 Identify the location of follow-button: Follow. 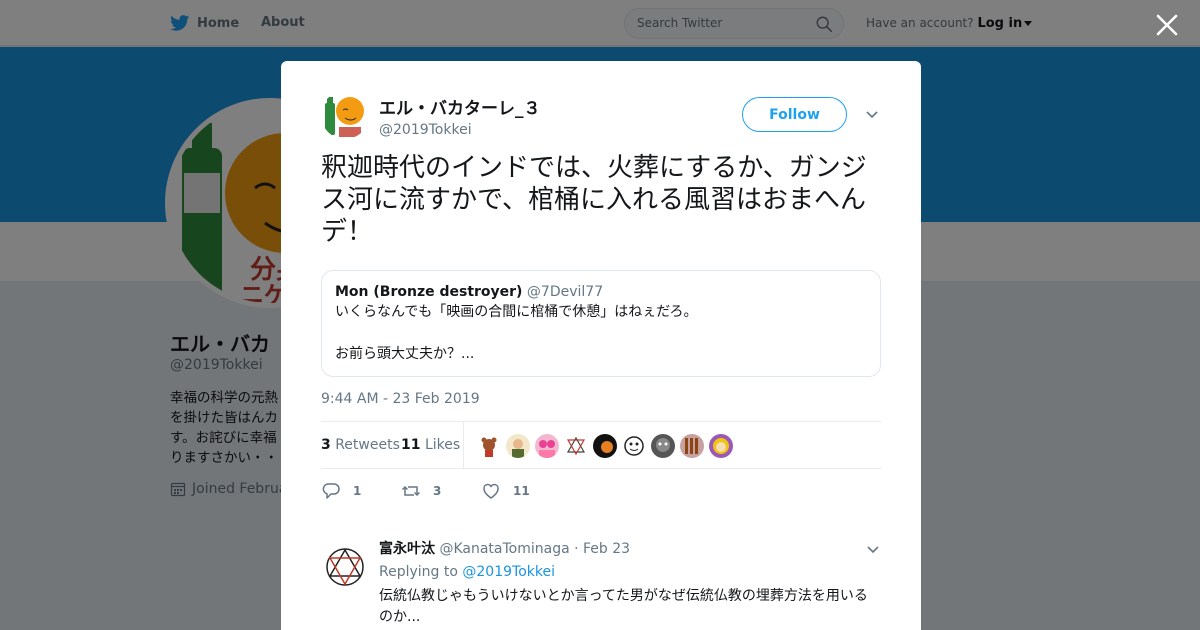
(794, 114).